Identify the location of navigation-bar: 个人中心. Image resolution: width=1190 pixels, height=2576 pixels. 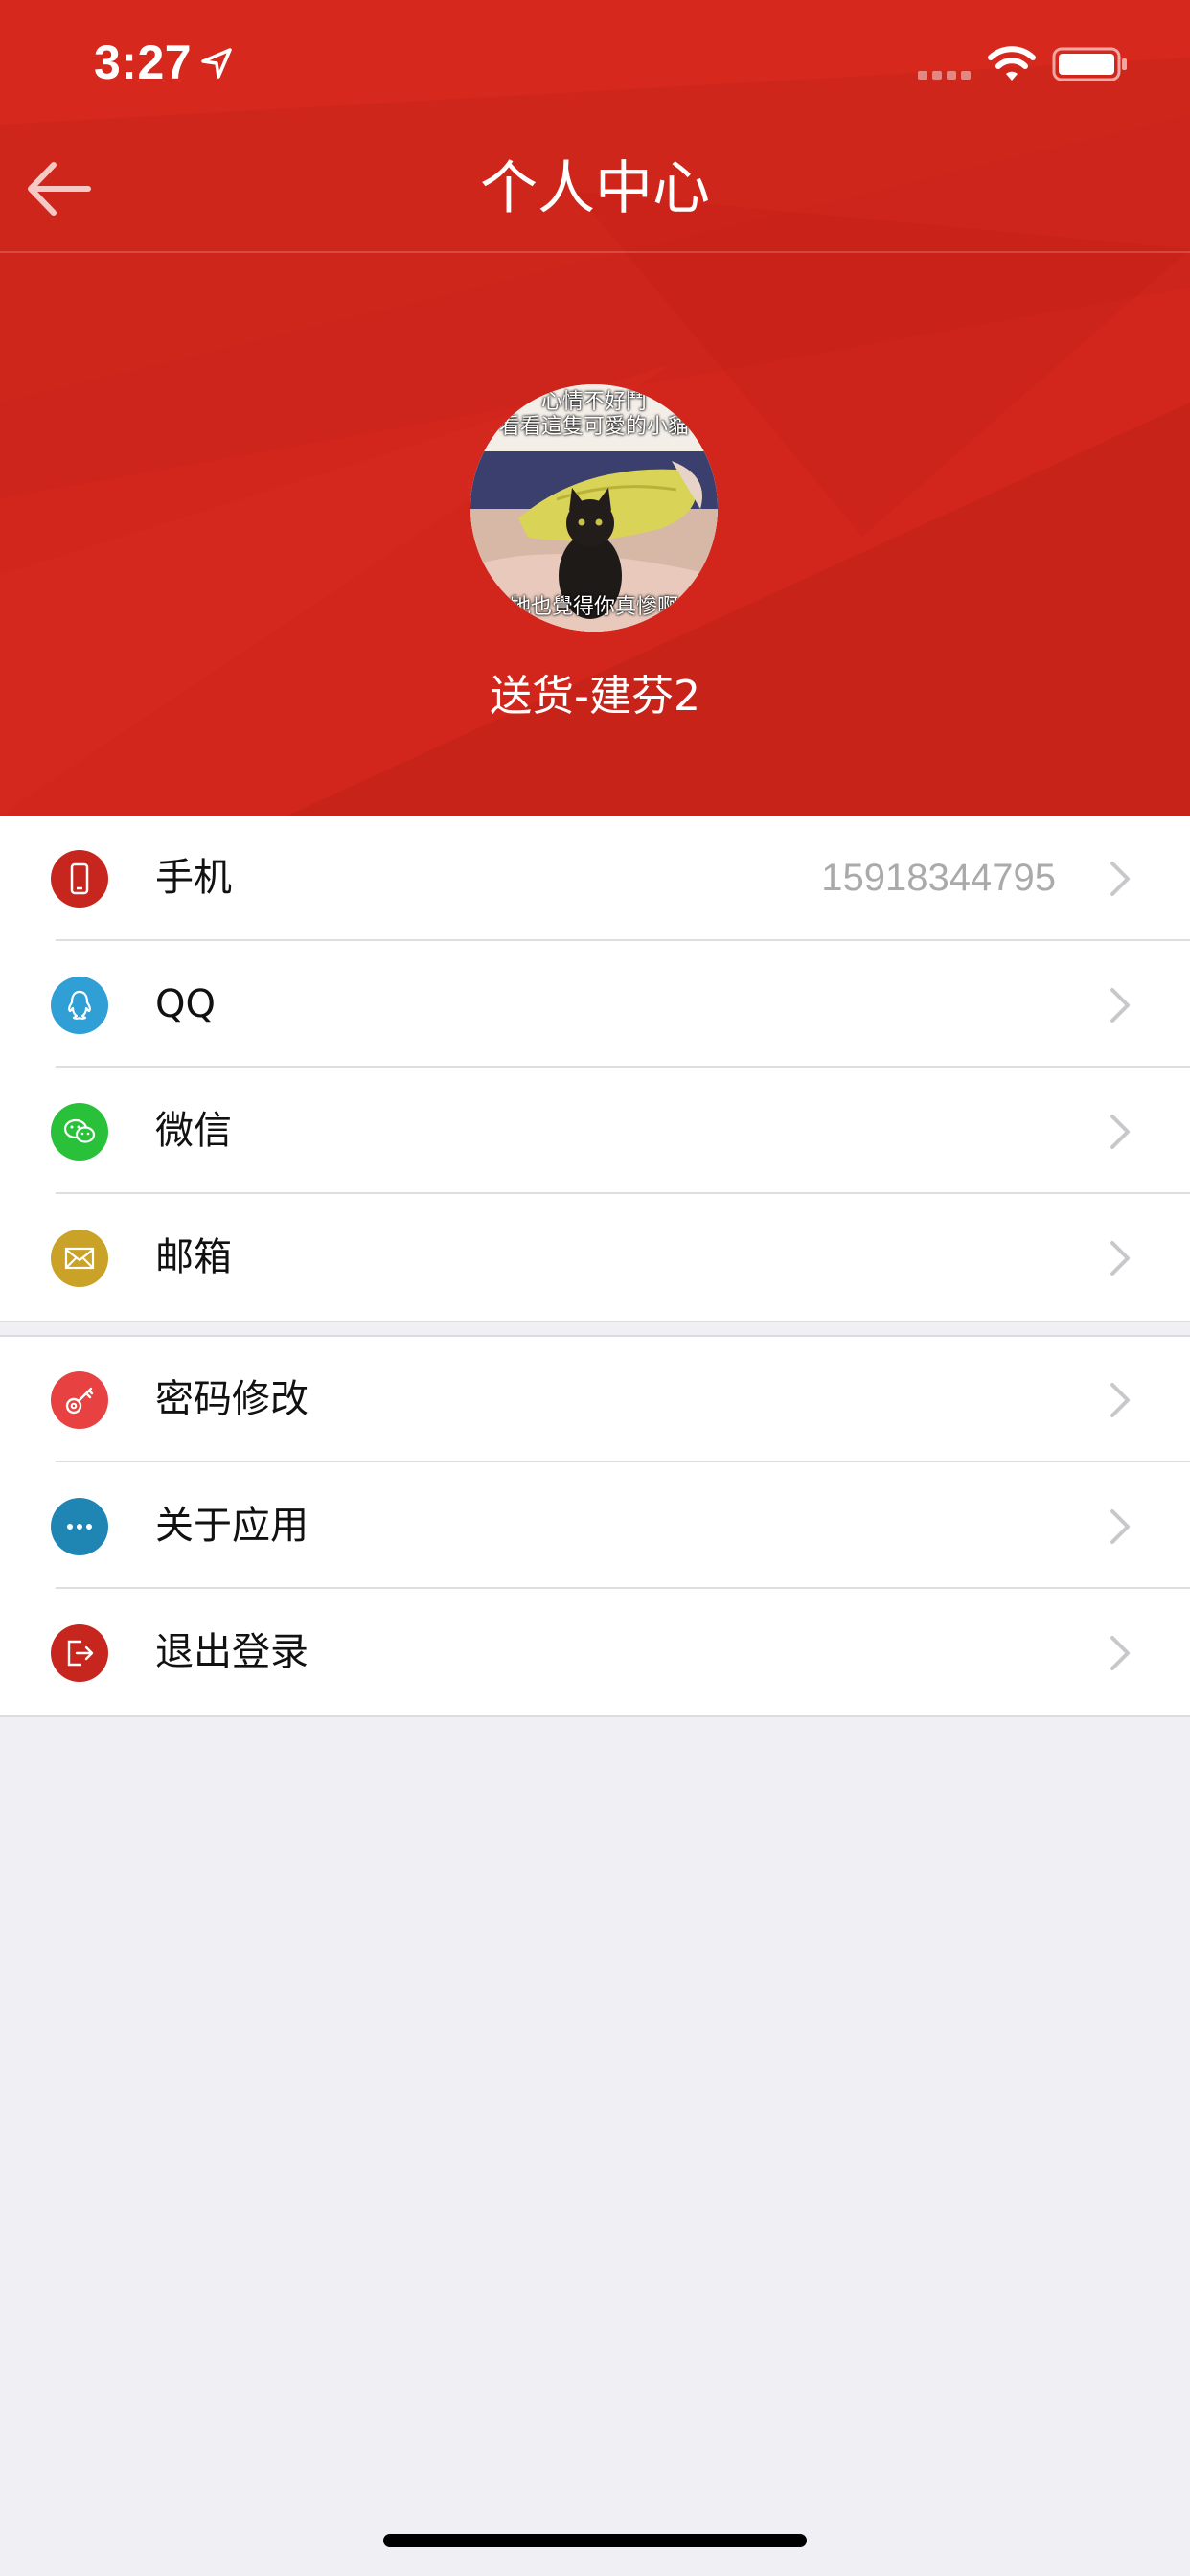
(595, 189).